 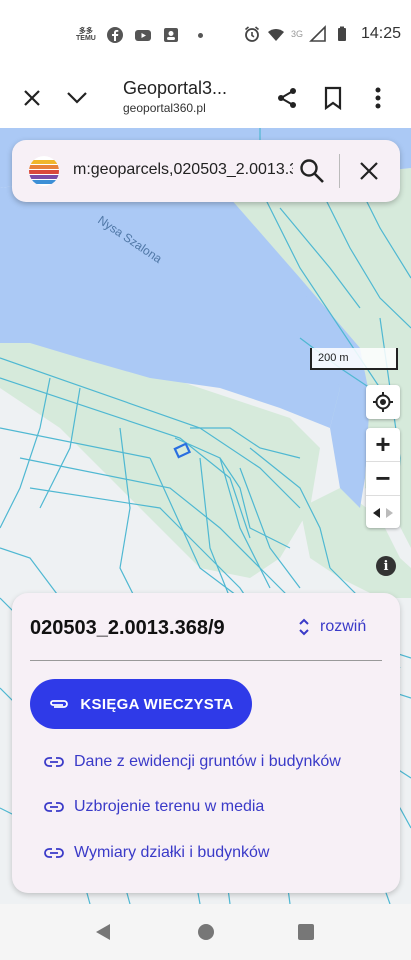 I want to click on rotate-button, so click(x=383, y=512).